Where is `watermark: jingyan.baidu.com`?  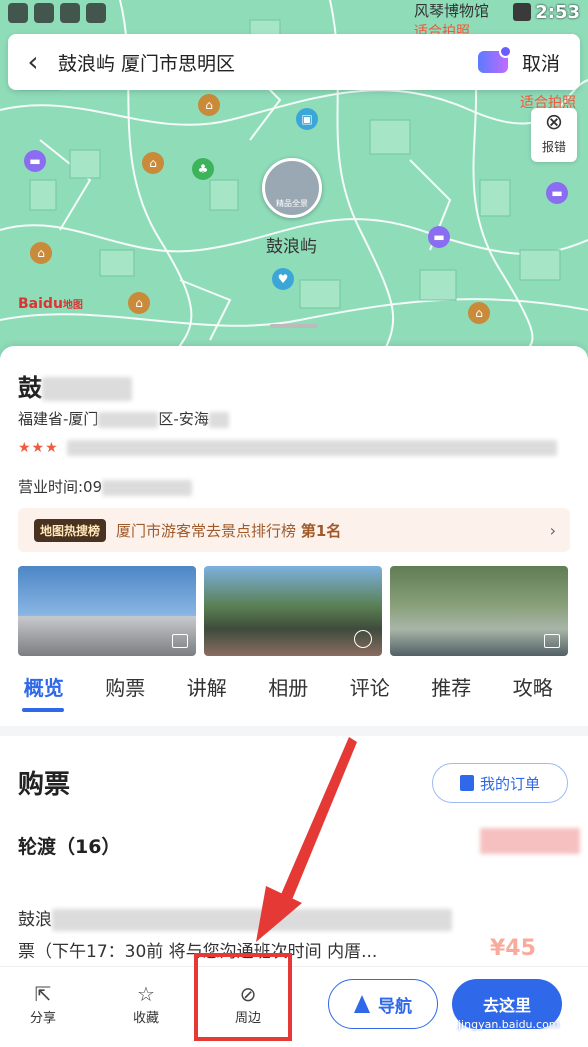
watermark: jingyan.baidu.com is located at coordinates (509, 1024).